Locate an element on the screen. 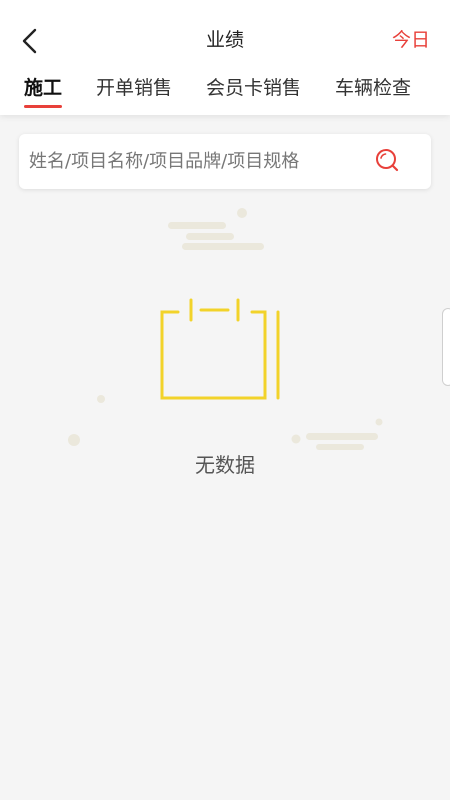  cloud-decoration-left is located at coordinates (86, 420).